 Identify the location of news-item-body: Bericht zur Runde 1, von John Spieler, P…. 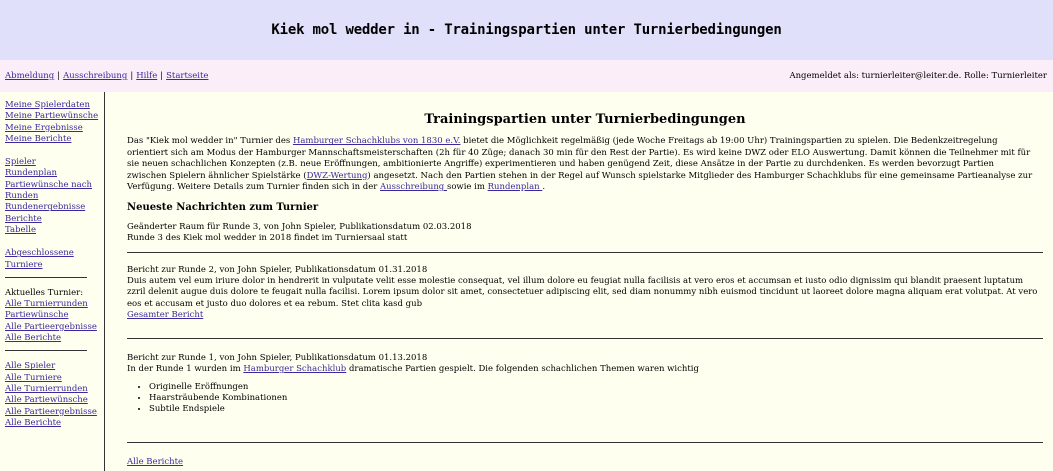
(585, 391).